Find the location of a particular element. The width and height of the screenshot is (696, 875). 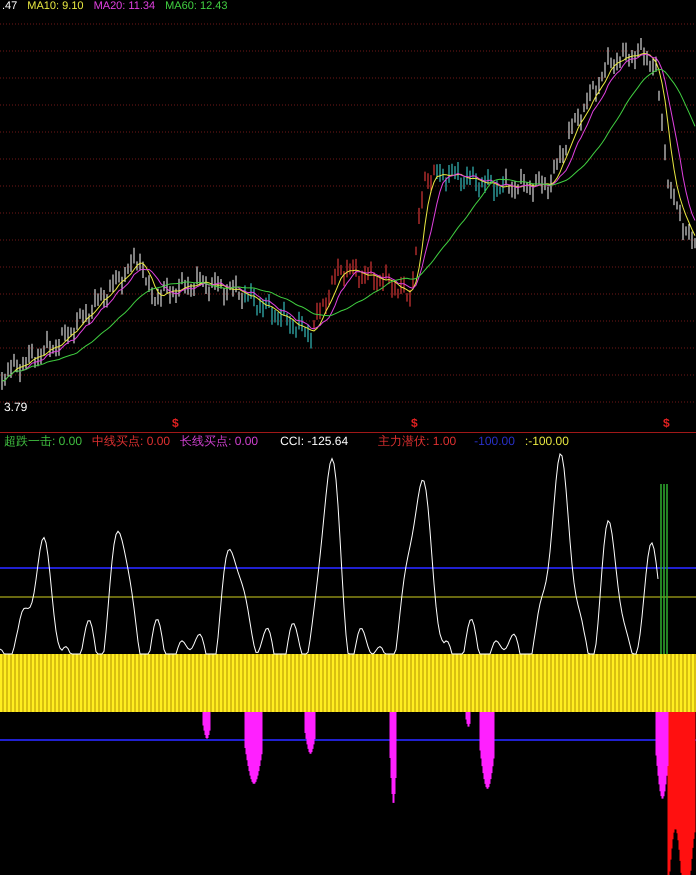

ma-reading: MA10: 9.10 is located at coordinates (55, 6).